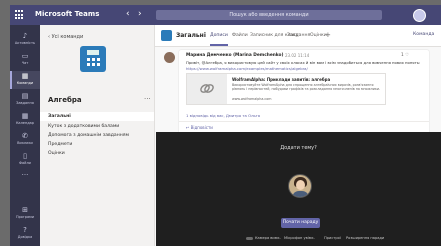 The height and width of the screenshot is (246, 441). I want to click on calendar-icon: ▦, so click(25, 116).